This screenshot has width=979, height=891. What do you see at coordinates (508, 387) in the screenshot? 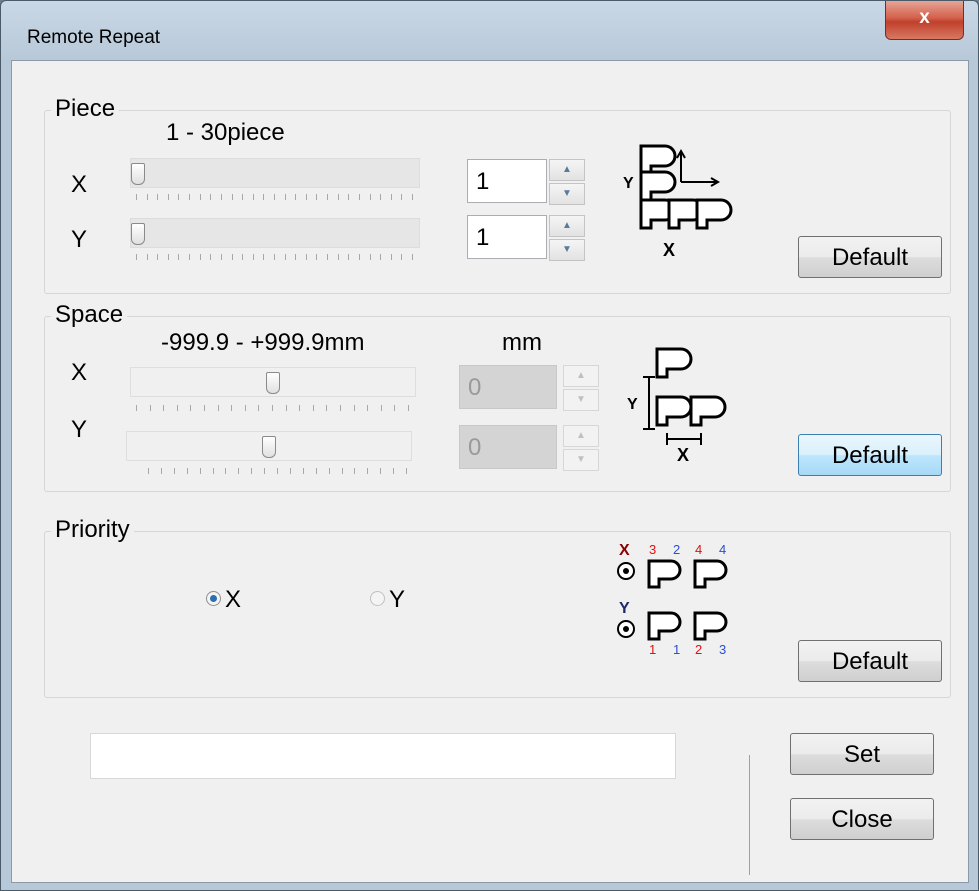
I see `space-x-input: 0` at bounding box center [508, 387].